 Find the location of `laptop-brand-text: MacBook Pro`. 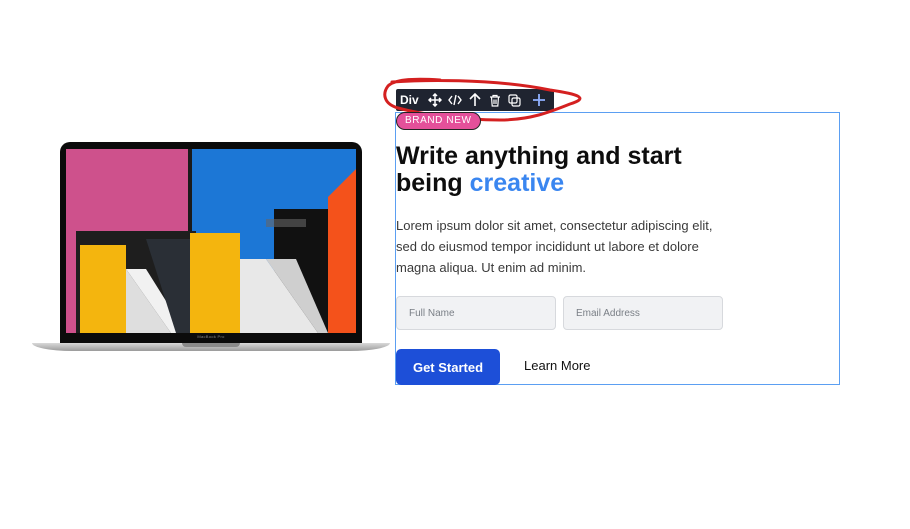

laptop-brand-text: MacBook Pro is located at coordinates (211, 336).